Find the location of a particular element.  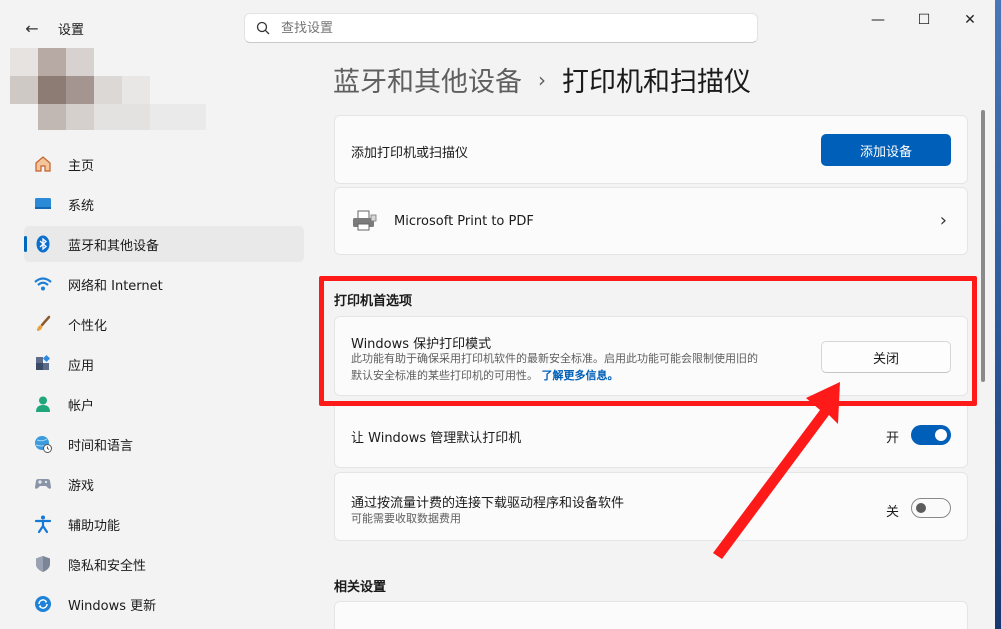

annotation-arrow-icon is located at coordinates (776, 470).